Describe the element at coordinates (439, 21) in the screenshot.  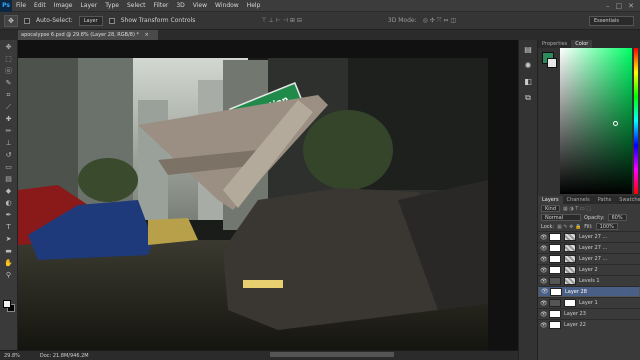
I see `3d-mode-icons: ◎ ✣ ⤧ ⇔ ◫` at that location.